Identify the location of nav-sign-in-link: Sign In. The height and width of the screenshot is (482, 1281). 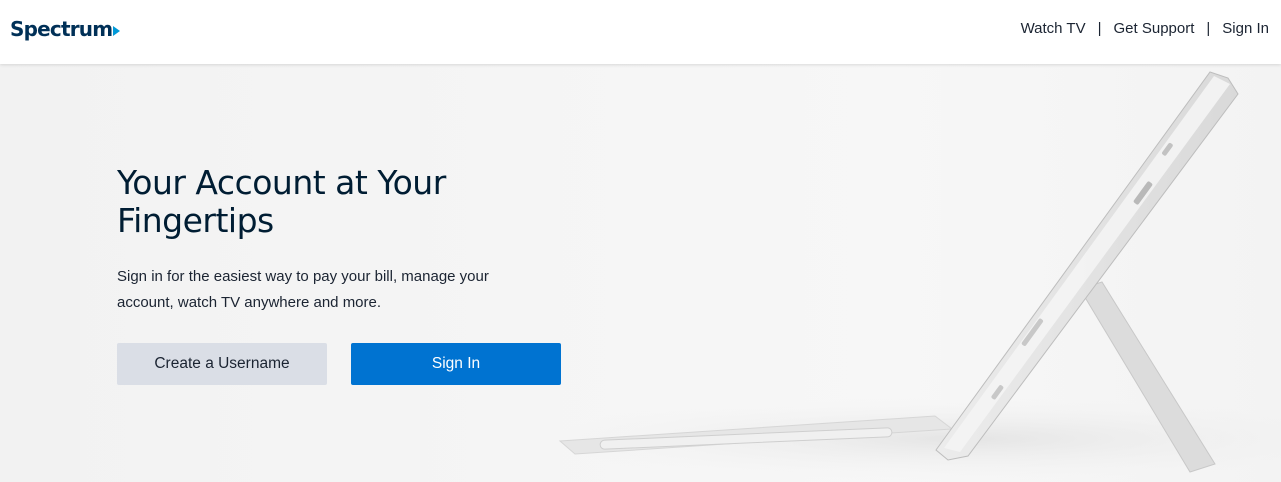
(1245, 28).